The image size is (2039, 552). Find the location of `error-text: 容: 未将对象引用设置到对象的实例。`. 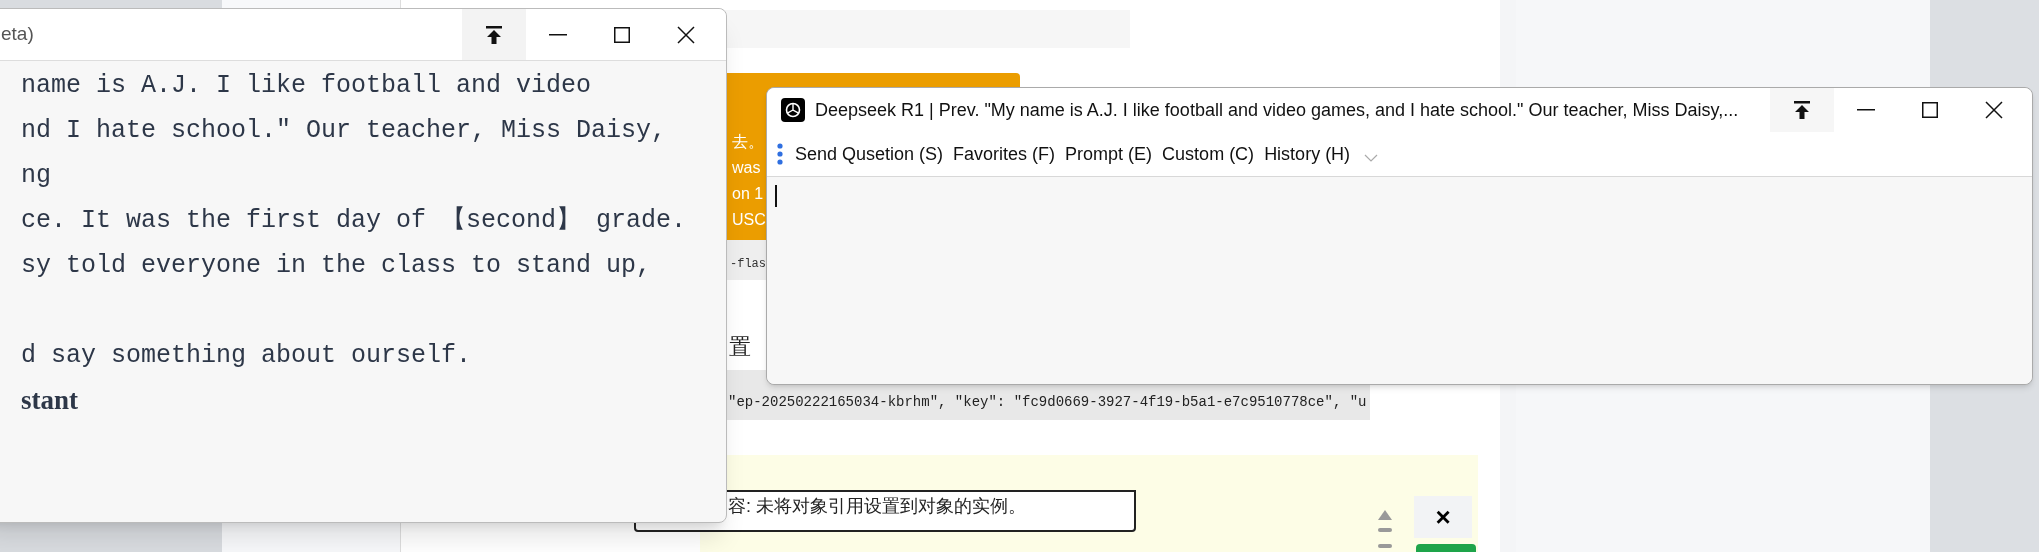

error-text: 容: 未将对象引用设置到对象的实例。 is located at coordinates (877, 506).